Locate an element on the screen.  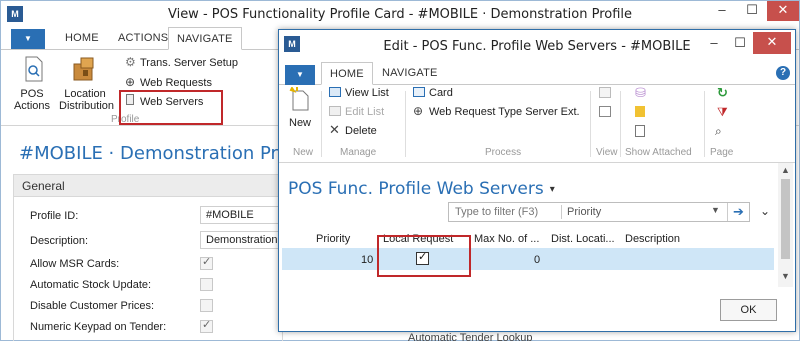
numeric-keypad-label: Numeric Keypad on Tender: is located at coordinates (98, 327).